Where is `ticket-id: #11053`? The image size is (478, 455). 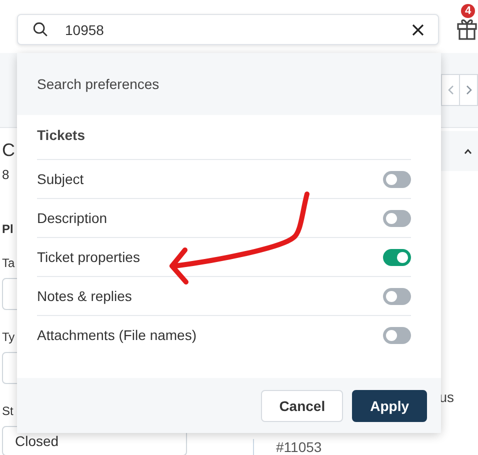
ticket-id: #11053 is located at coordinates (287, 447).